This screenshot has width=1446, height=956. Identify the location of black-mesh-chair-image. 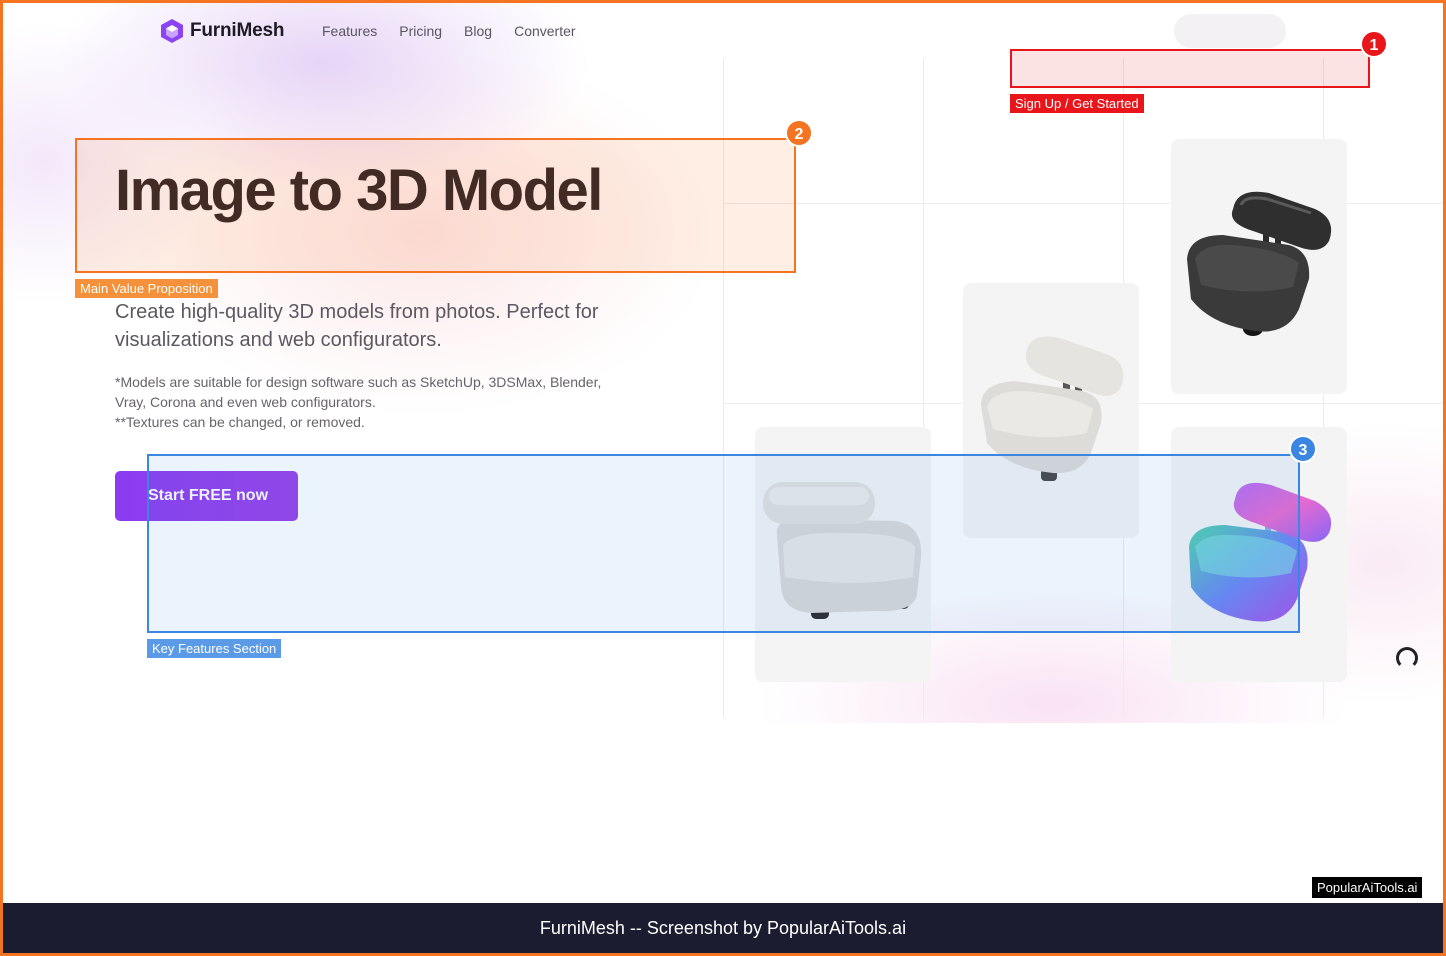
(1259, 263).